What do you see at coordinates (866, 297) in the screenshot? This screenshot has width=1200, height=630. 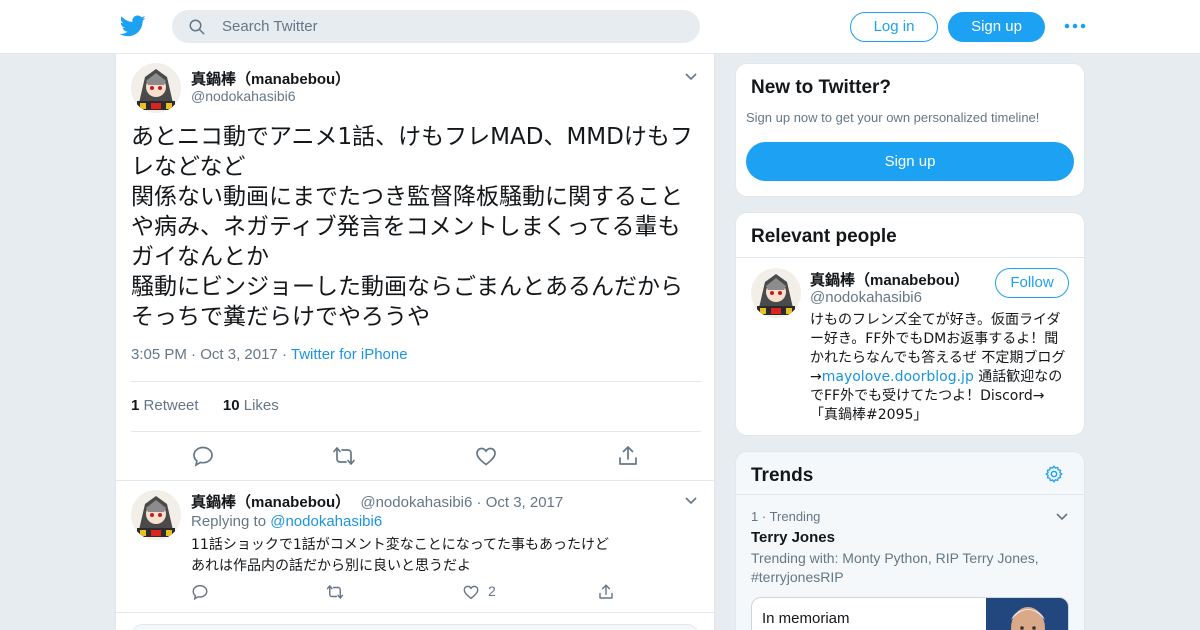 I see `relevant-person-handle: @nodokahasibi6` at bounding box center [866, 297].